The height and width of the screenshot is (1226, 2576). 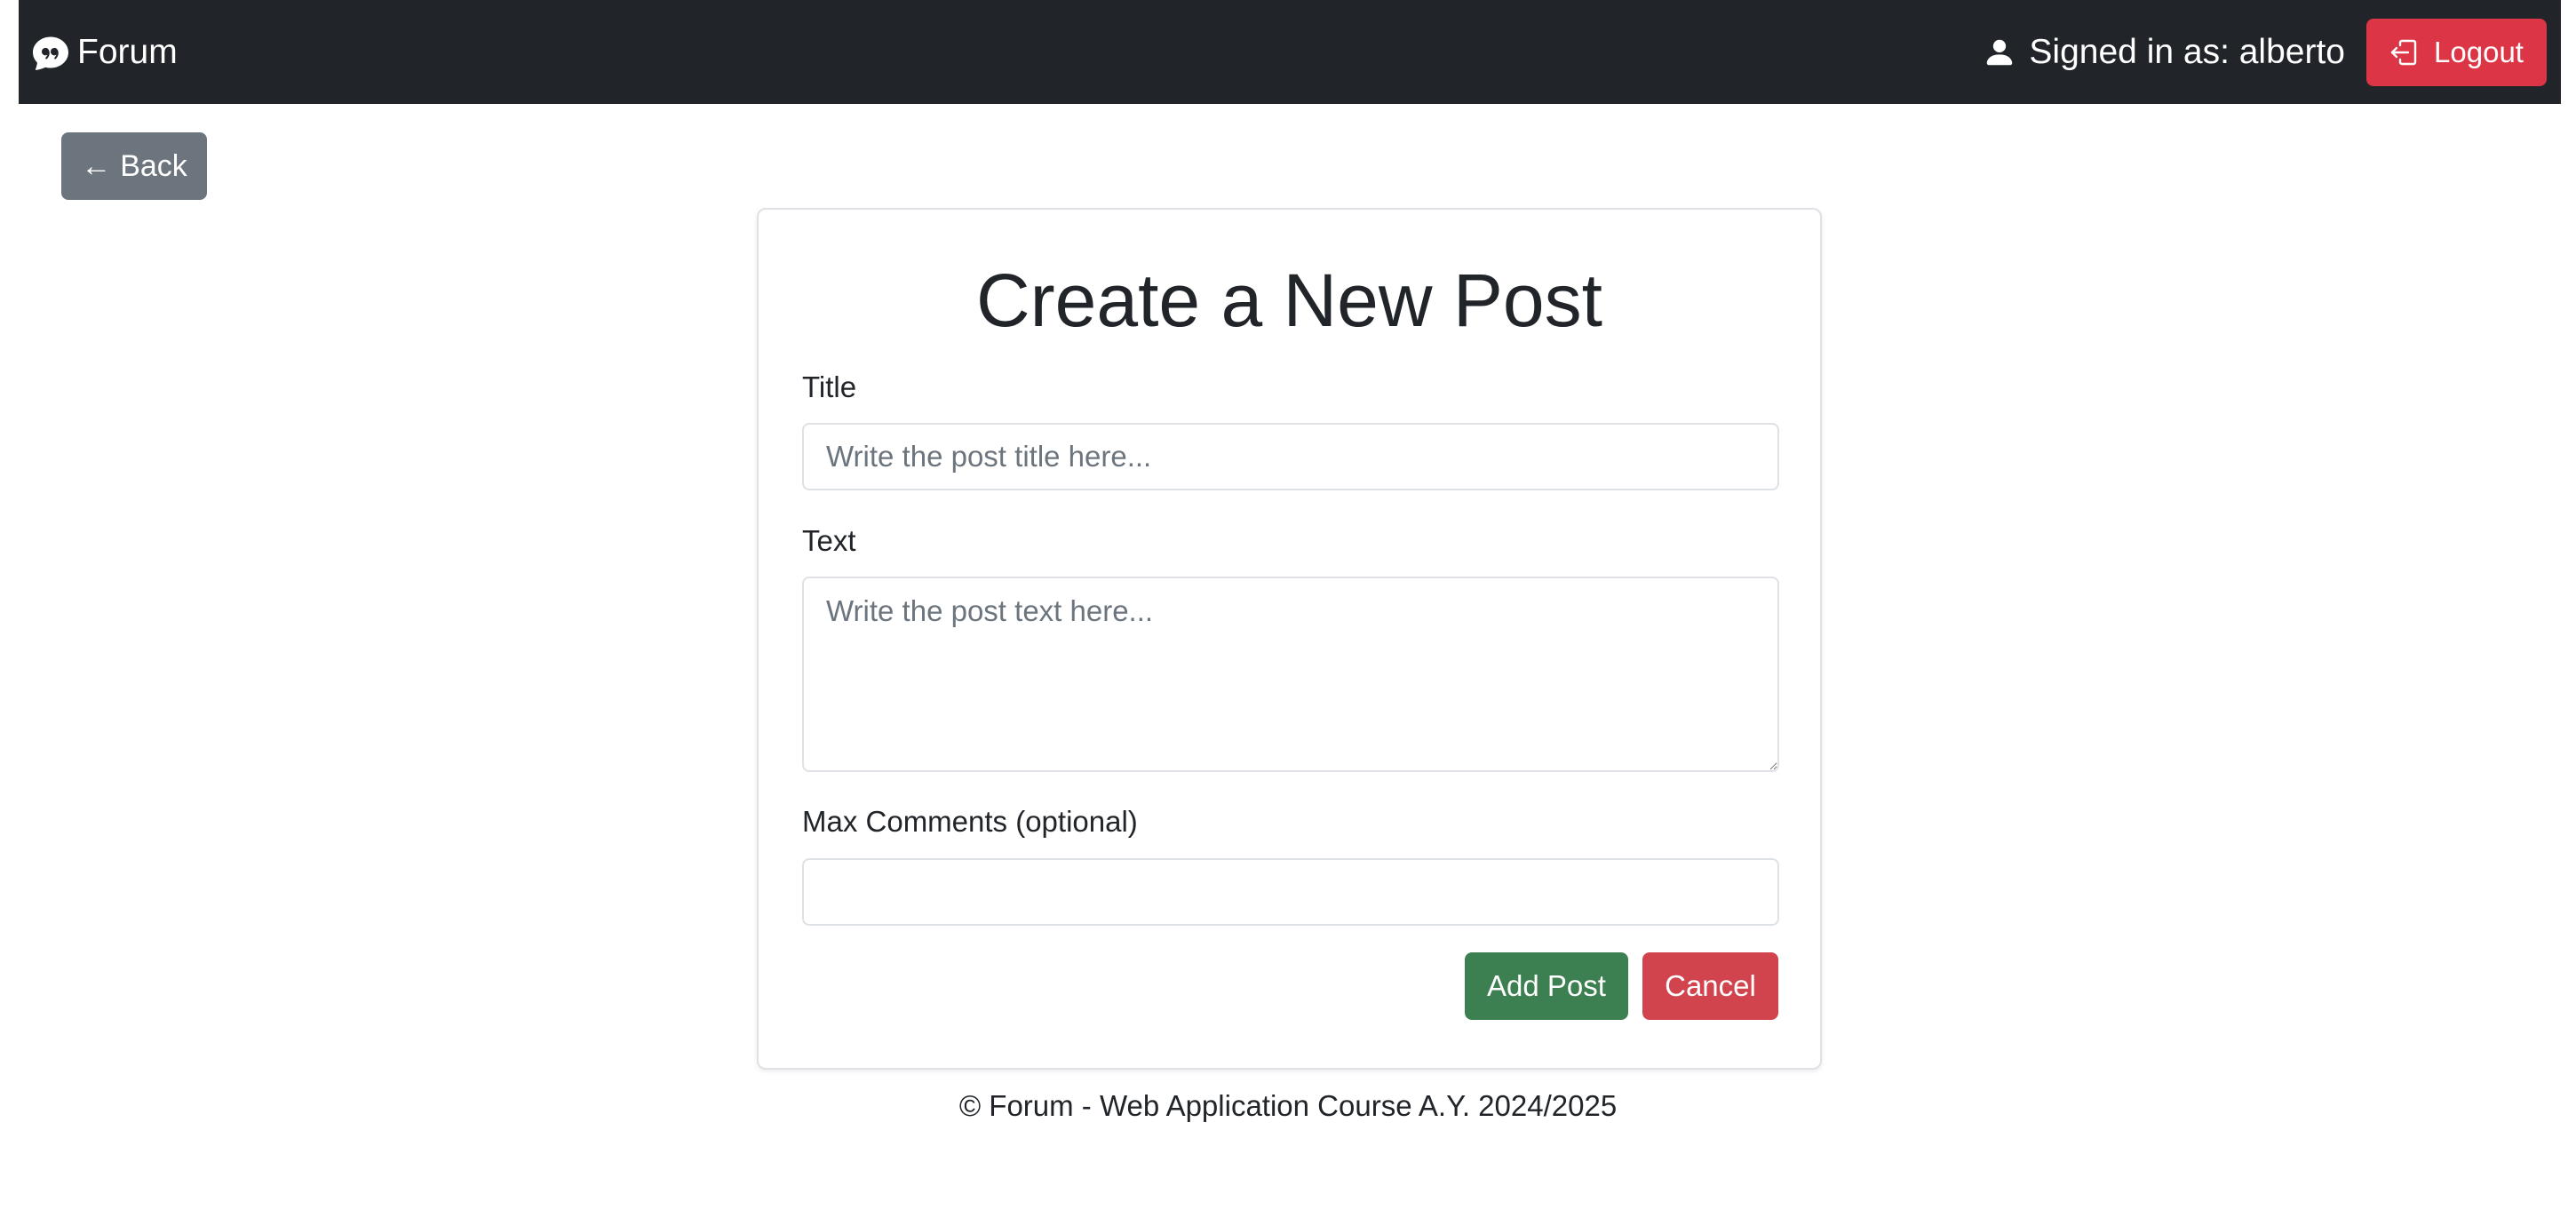 I want to click on max-comments-input, so click(x=1290, y=892).